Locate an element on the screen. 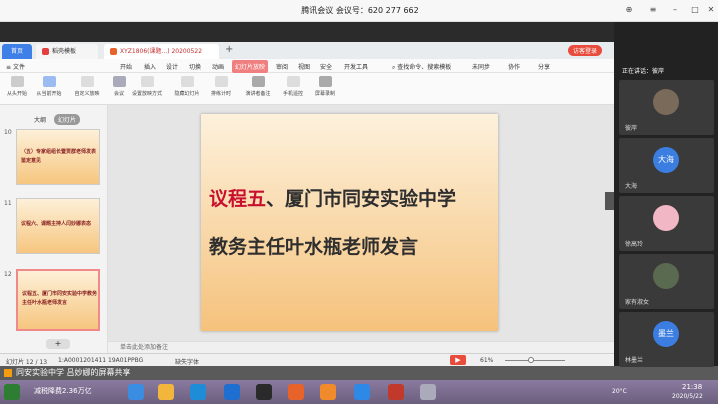 The image size is (718, 404). new-tab-icon: + is located at coordinates (229, 49).